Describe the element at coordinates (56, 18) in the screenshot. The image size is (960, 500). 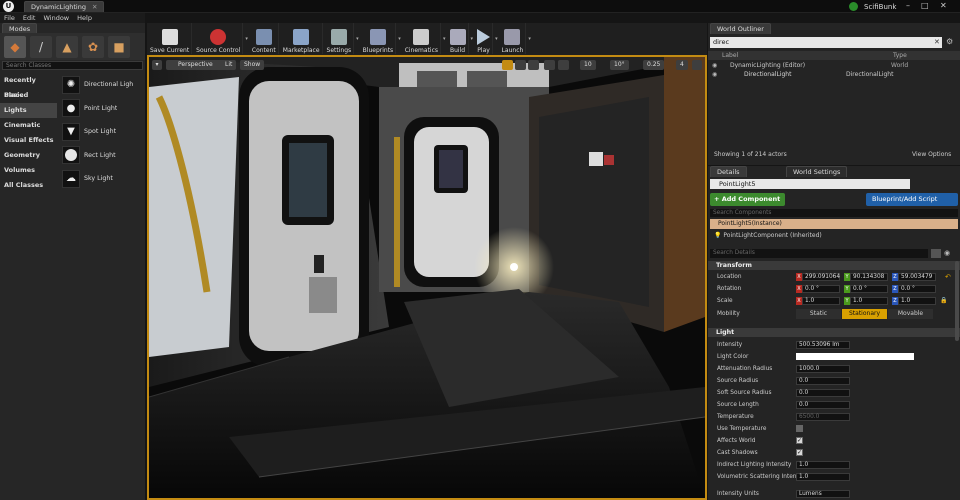
I see `menu-window: Window` at that location.